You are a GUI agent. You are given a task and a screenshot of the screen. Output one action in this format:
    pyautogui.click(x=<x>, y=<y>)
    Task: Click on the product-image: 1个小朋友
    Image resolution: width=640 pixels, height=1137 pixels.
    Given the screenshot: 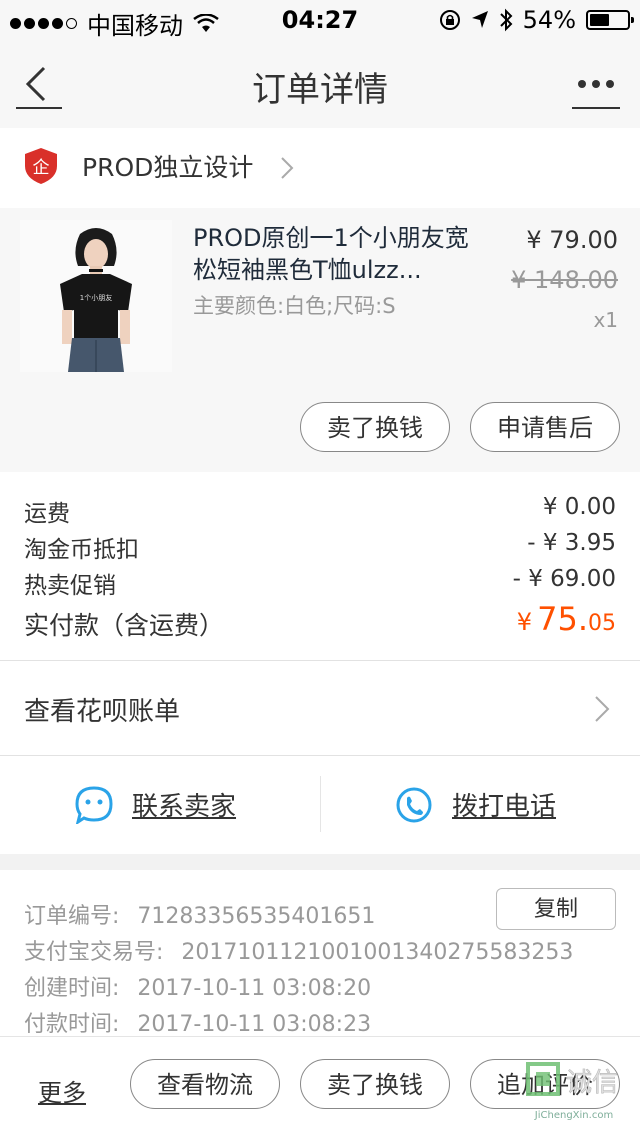 What is the action you would take?
    pyautogui.click(x=96, y=296)
    